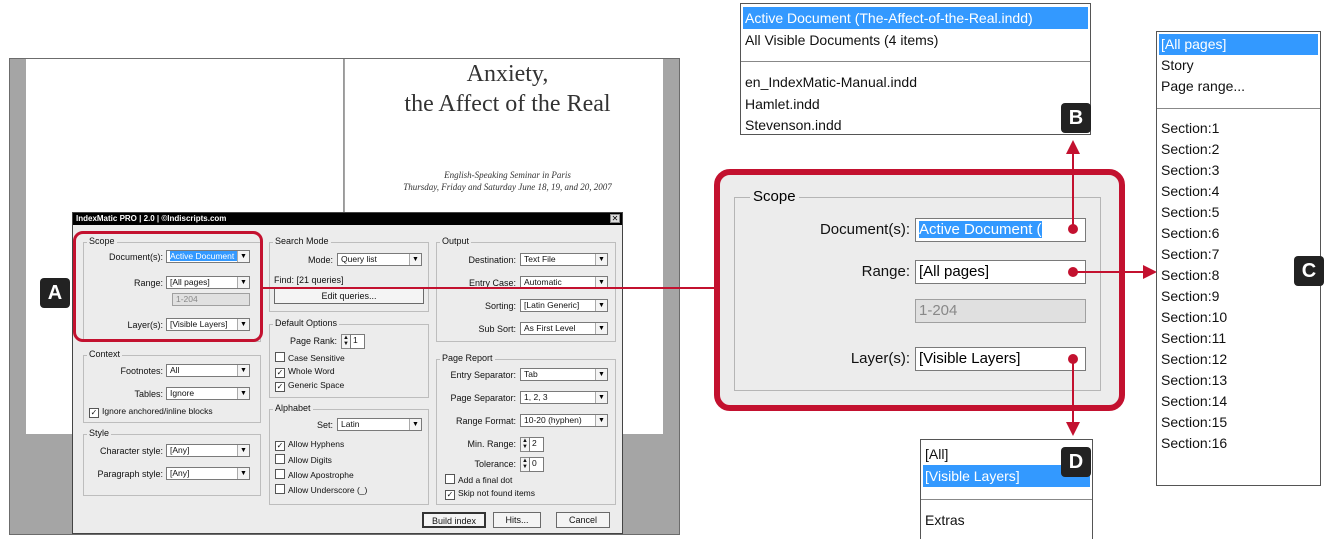 This screenshot has height=539, width=1331. I want to click on ignore-anchored-checkbox: ✓ Ignore anchored/inline blocks, so click(151, 412).